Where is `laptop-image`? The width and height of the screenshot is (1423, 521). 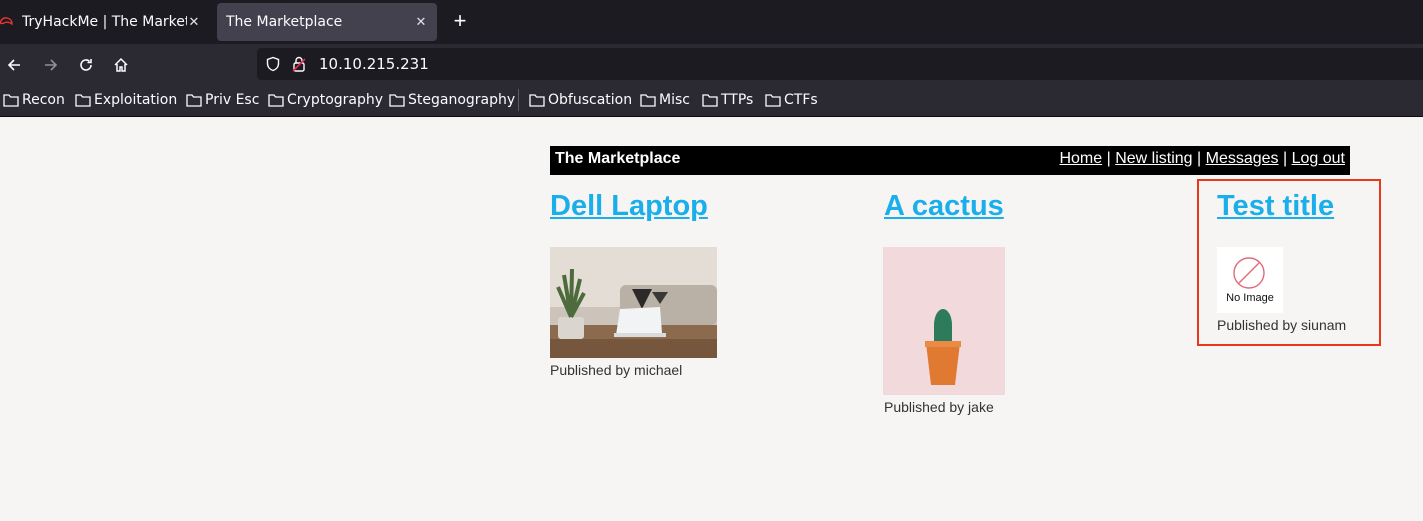
laptop-image is located at coordinates (633, 302).